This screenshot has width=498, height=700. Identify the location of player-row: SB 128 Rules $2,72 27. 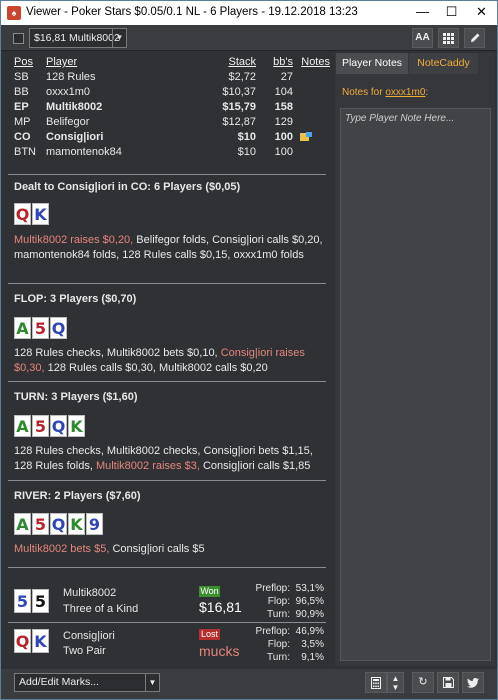
(172, 77).